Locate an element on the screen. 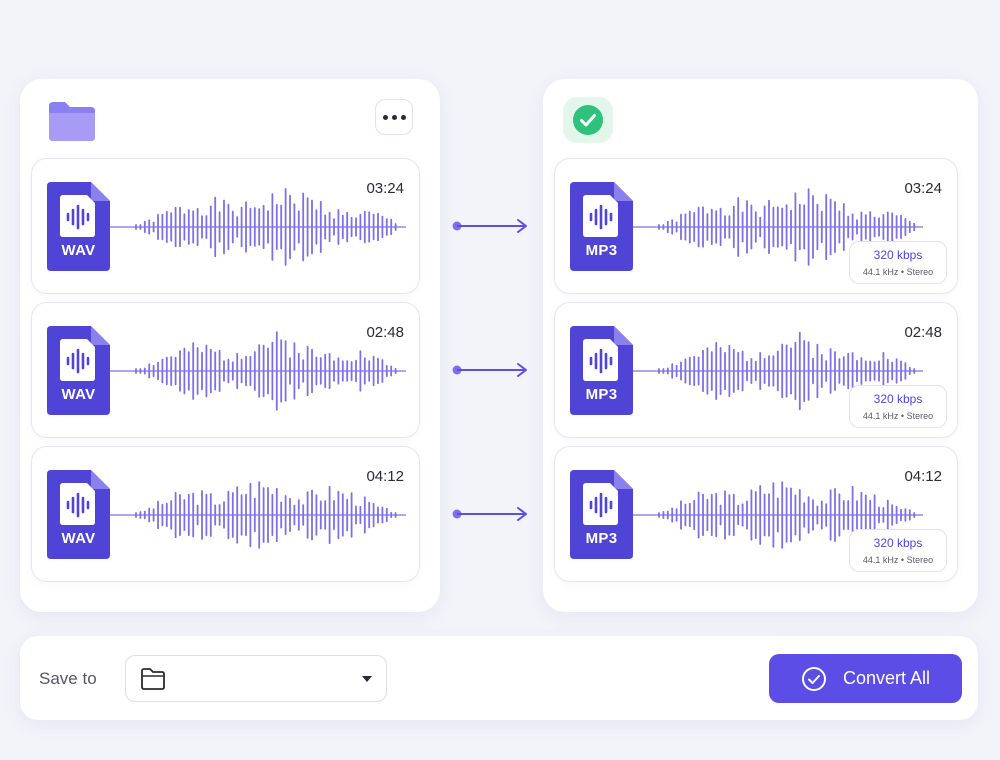  output-file-card: MP3 02:48 320 kbps 44.1 kHz • Stereo is located at coordinates (756, 370).